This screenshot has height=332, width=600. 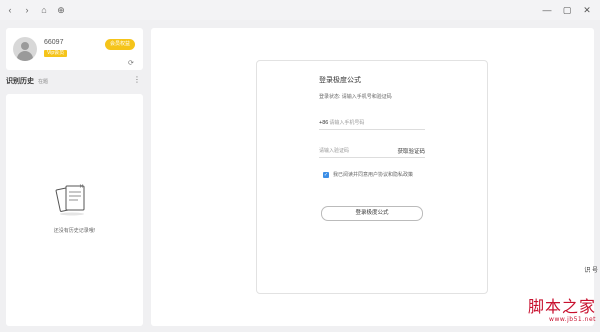 What do you see at coordinates (10, 10) in the screenshot?
I see `back-icon: ‹` at bounding box center [10, 10].